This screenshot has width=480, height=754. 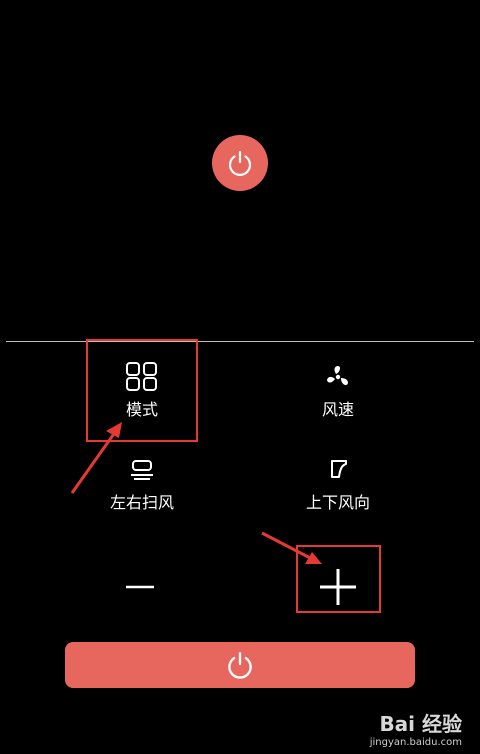 I want to click on annotation-arrow-mode, so click(x=95, y=460).